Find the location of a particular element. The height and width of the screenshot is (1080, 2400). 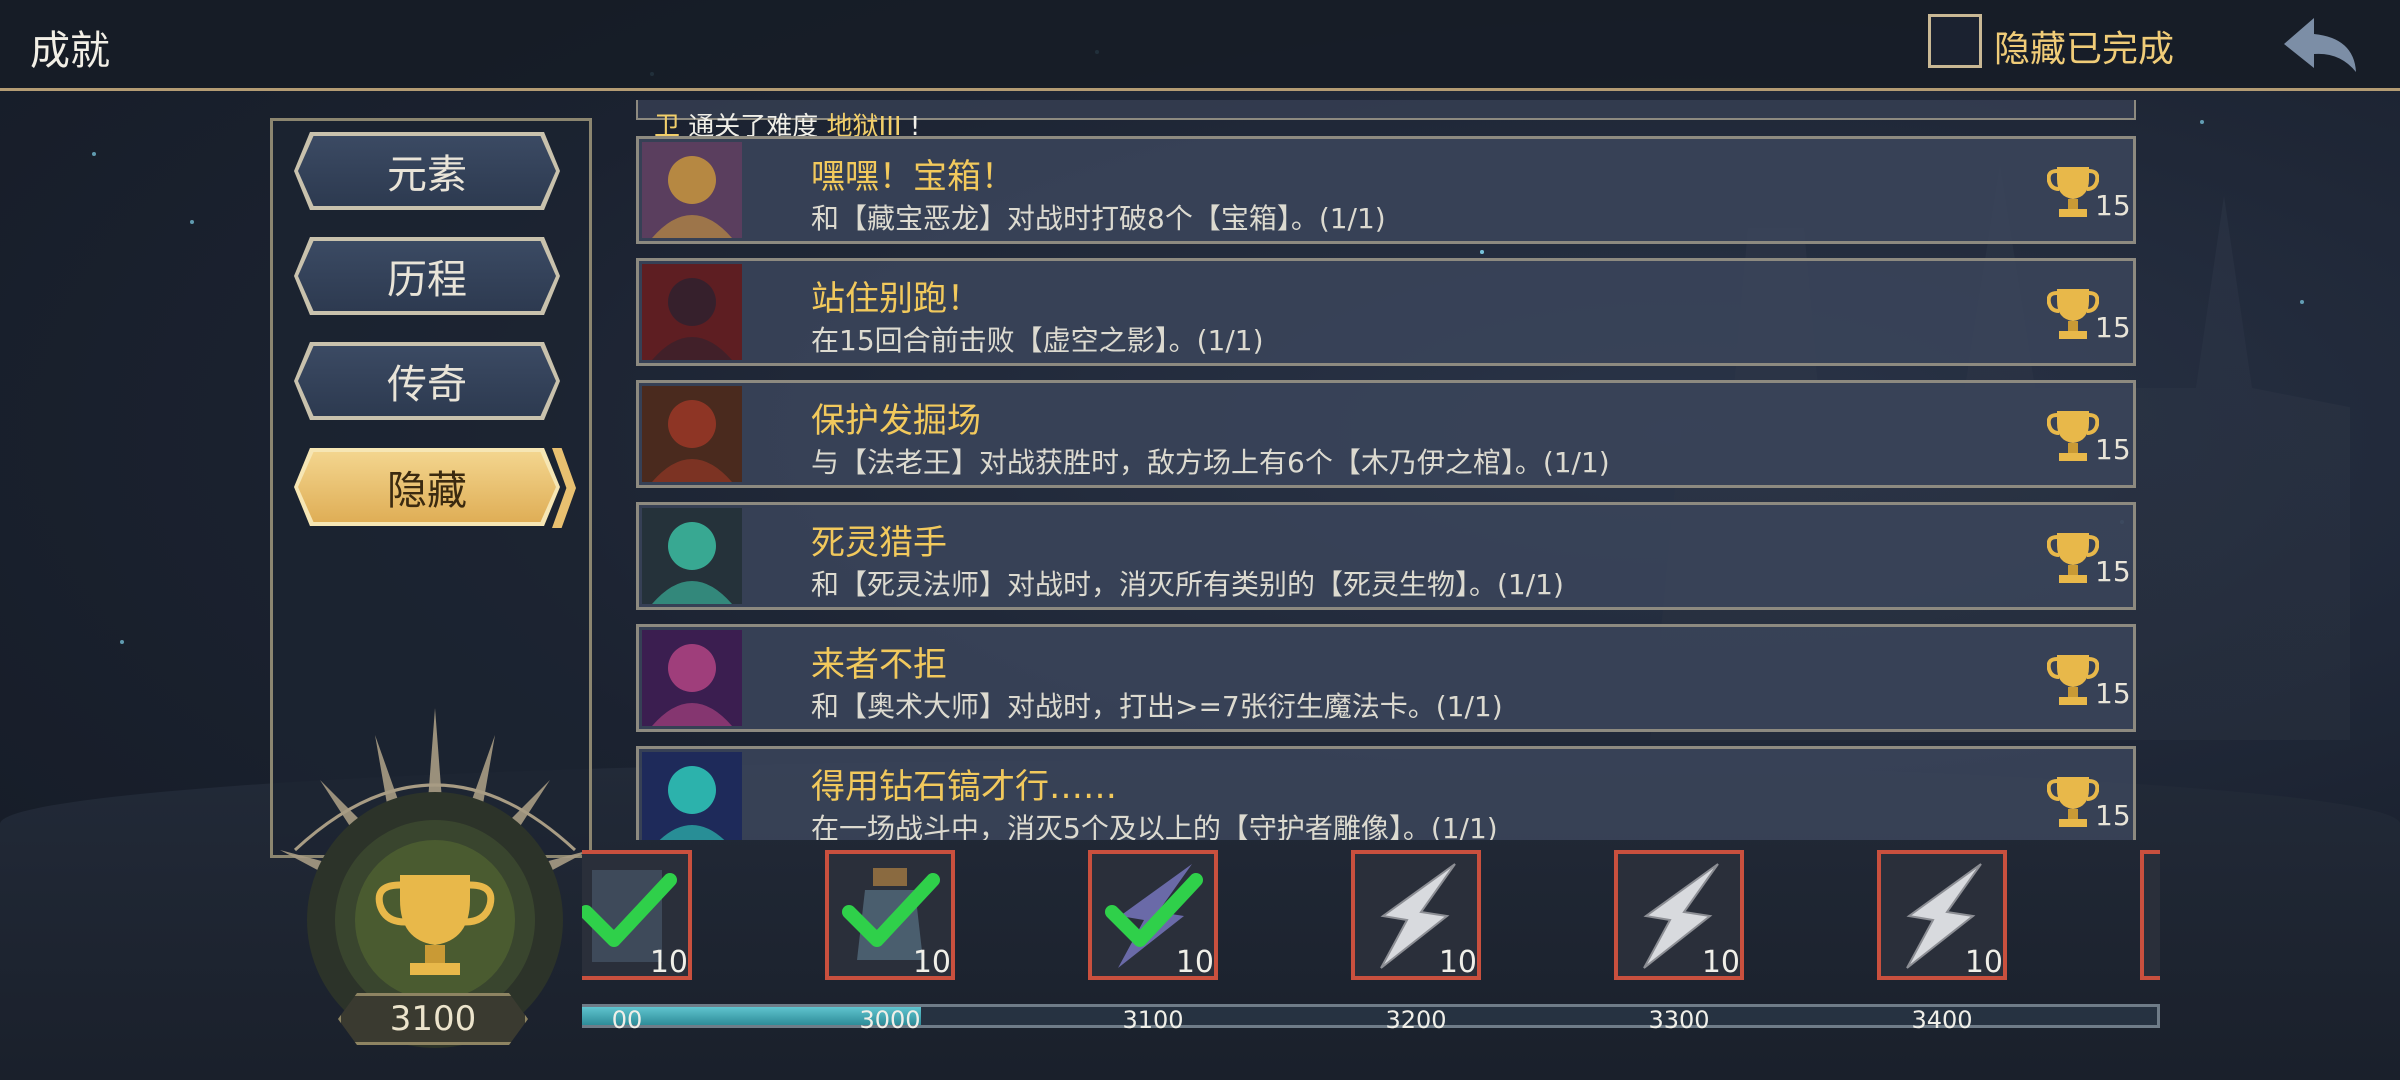

total-score-plate: 3100 is located at coordinates (433, 1019).